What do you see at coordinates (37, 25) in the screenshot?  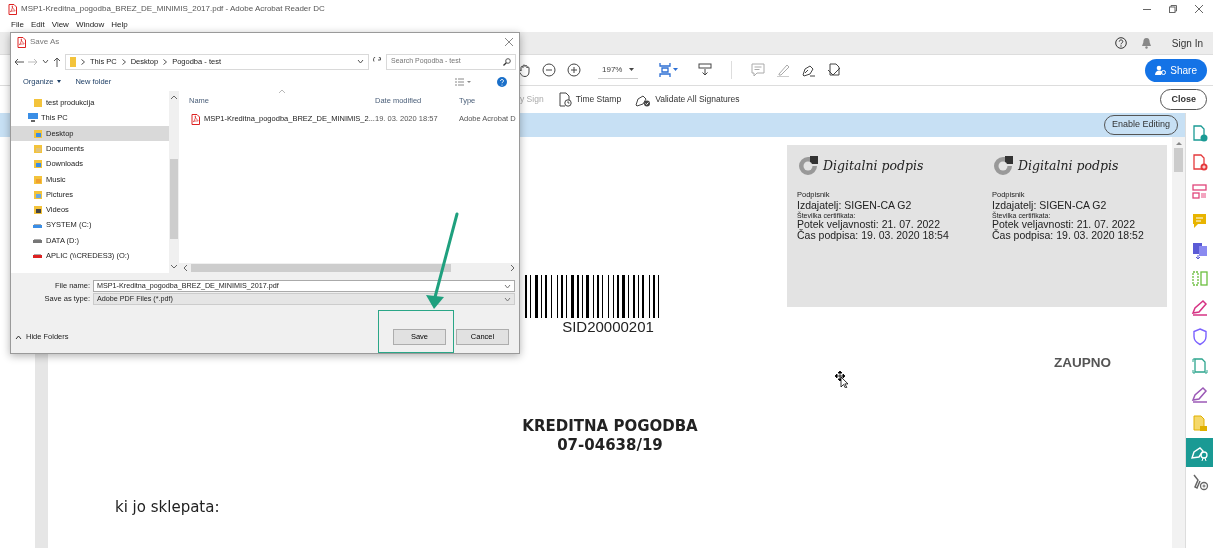 I see `menu-item: Edit` at bounding box center [37, 25].